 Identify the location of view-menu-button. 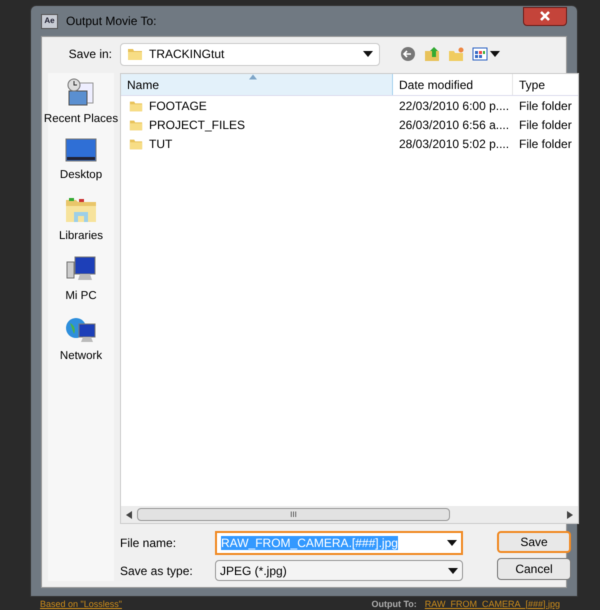
(486, 54).